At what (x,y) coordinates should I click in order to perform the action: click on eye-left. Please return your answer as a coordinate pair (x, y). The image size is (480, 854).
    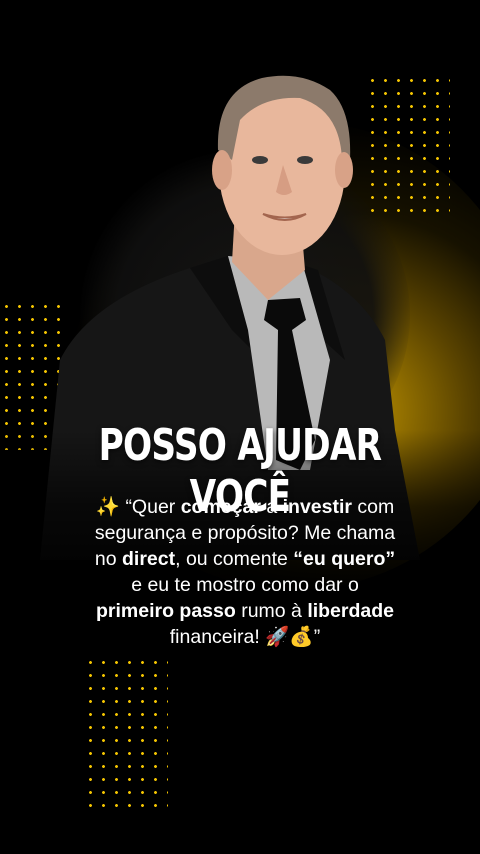
    Looking at the image, I should click on (260, 160).